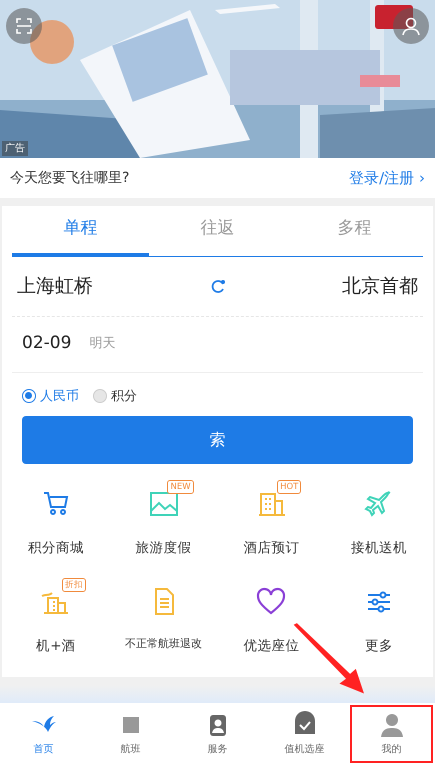  What do you see at coordinates (130, 734) in the screenshot?
I see `tab-bar-item: 航班` at bounding box center [130, 734].